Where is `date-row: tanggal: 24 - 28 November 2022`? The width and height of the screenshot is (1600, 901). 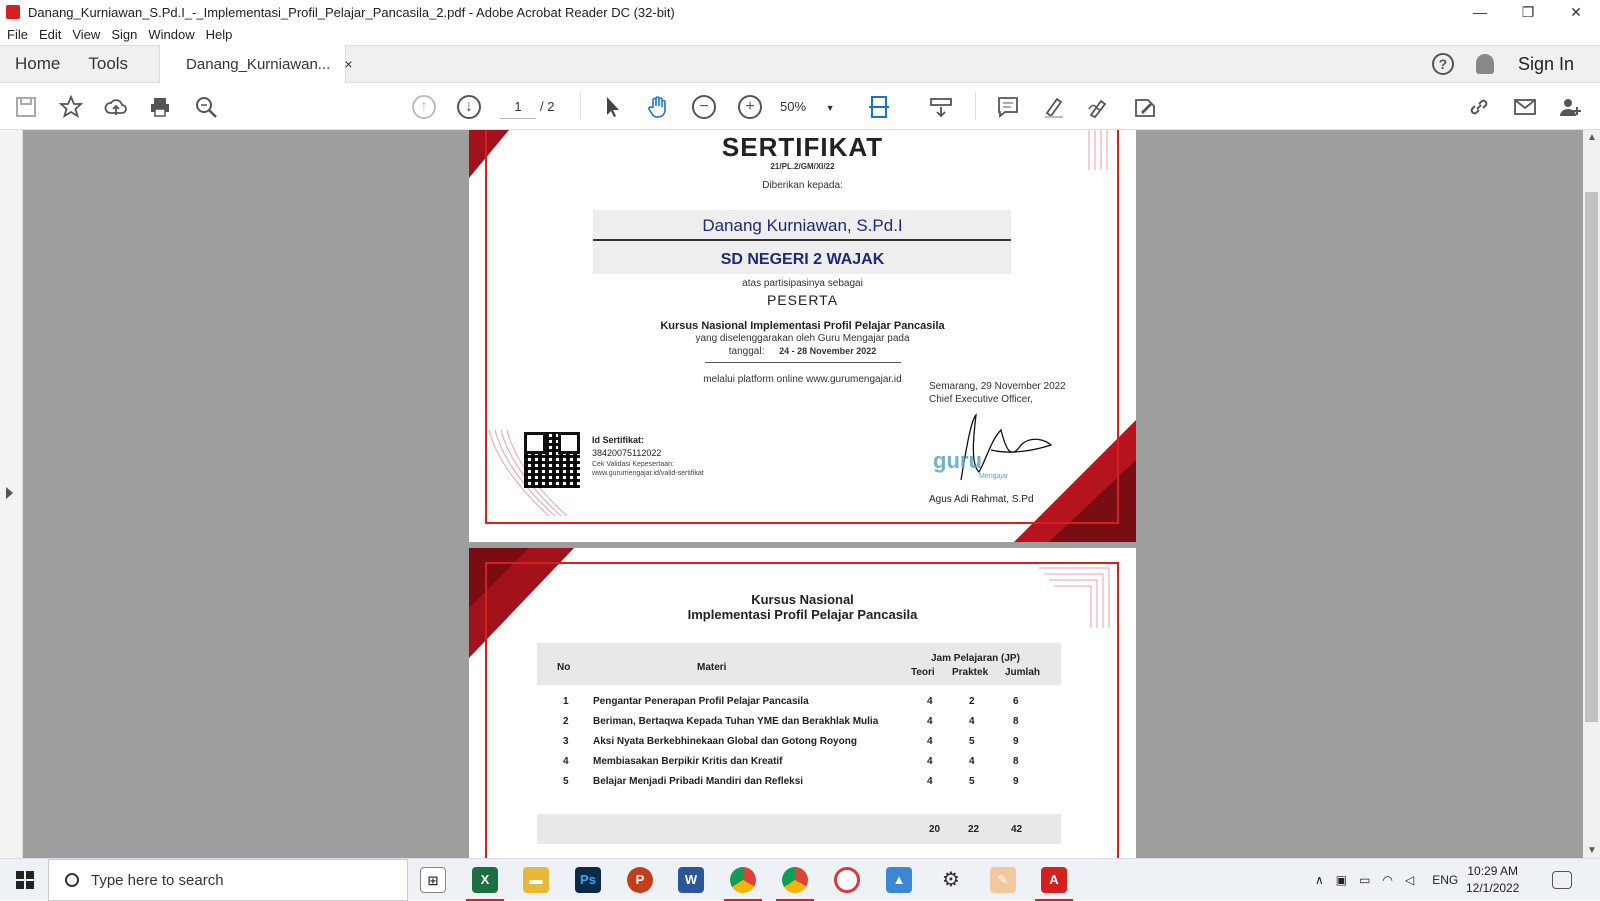 date-row: tanggal: 24 - 28 November 2022 is located at coordinates (802, 351).